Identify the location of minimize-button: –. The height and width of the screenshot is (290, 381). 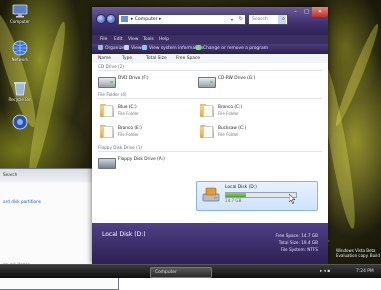
(295, 12).